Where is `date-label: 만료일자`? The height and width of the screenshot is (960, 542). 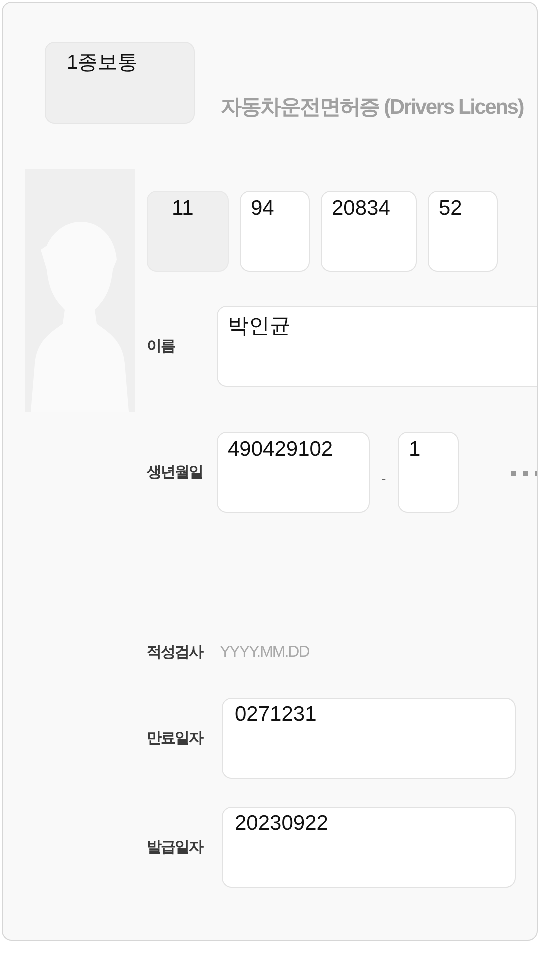 date-label: 만료일자 is located at coordinates (175, 738).